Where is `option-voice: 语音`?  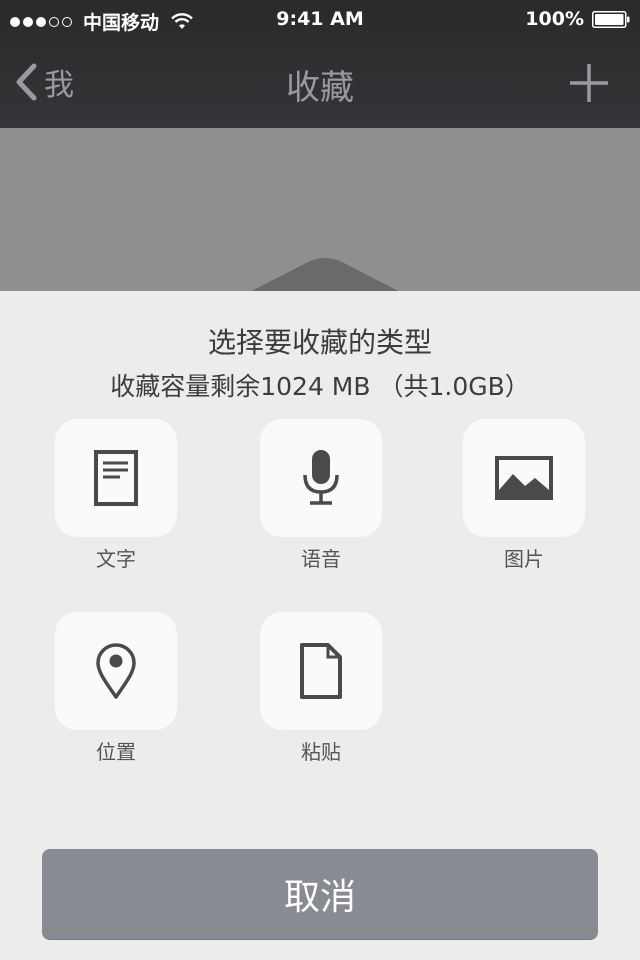
option-voice: 语音 is located at coordinates (321, 495).